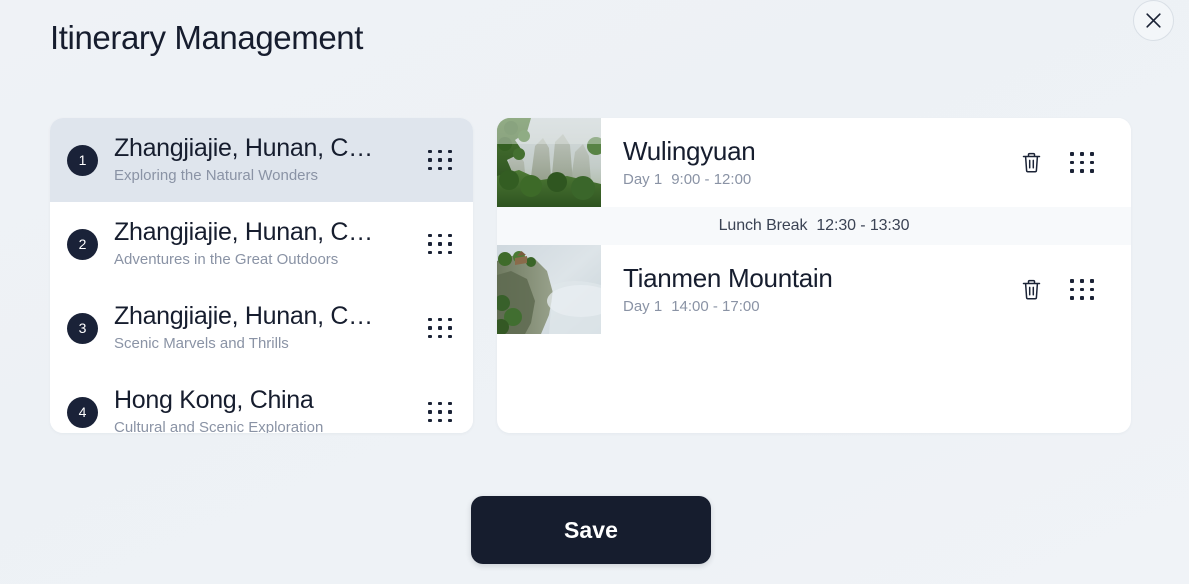 Image resolution: width=1189 pixels, height=584 pixels. I want to click on list-item-title: Hong Kong, China, so click(214, 400).